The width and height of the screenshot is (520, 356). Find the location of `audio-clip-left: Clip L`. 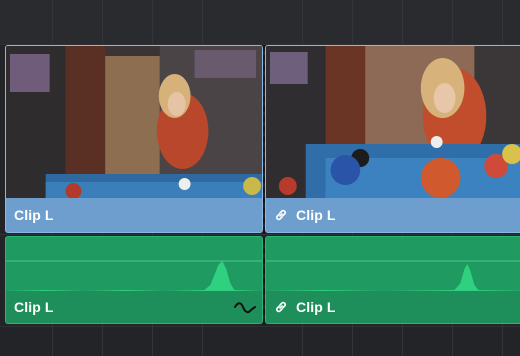

audio-clip-left: Clip L is located at coordinates (134, 280).